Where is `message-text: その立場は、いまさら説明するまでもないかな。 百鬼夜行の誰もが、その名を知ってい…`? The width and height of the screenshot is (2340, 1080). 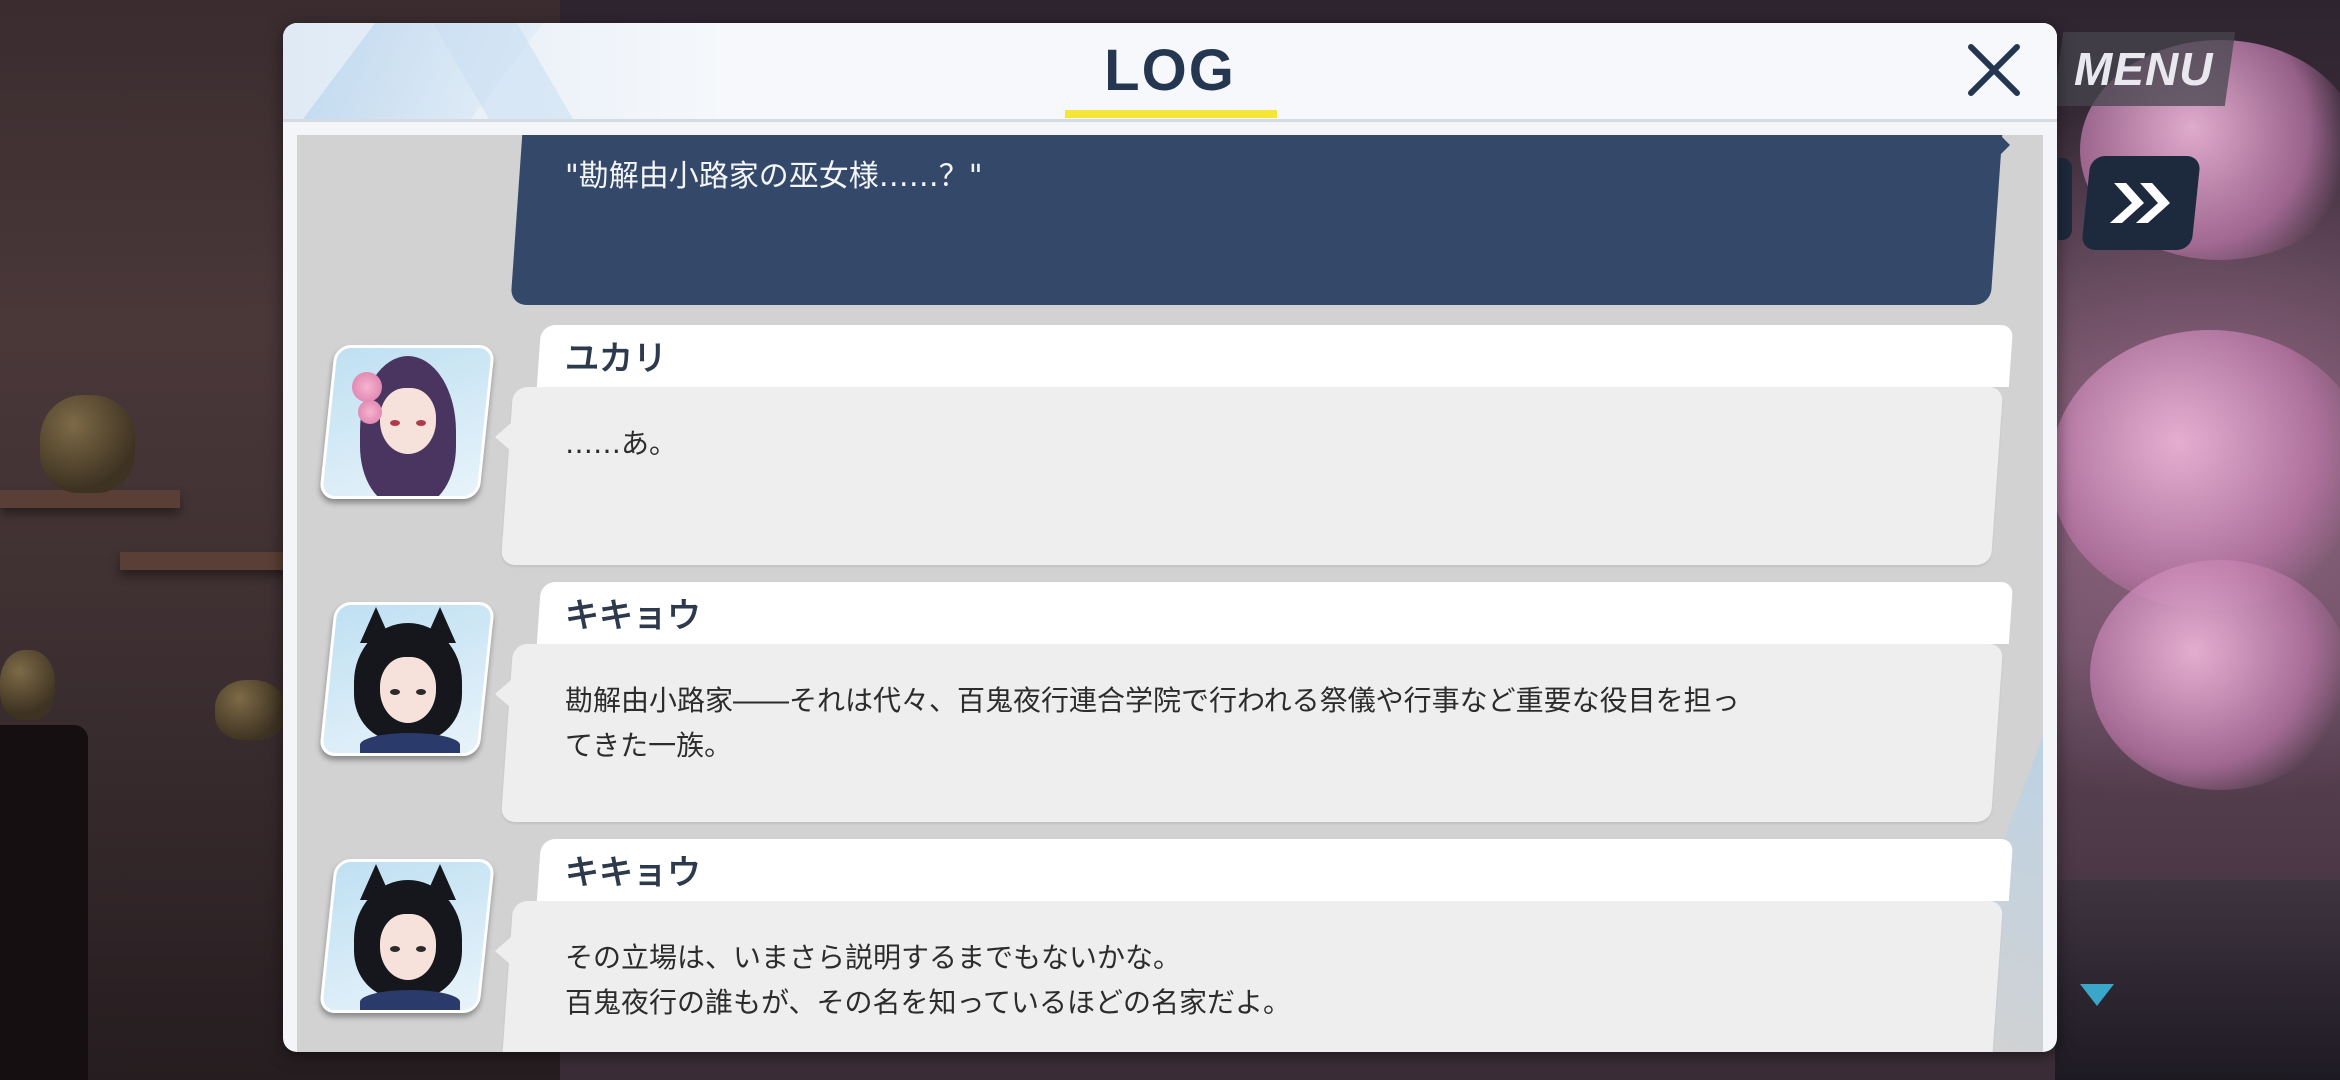
message-text: その立場は、いまさら説明するまでもないかな。 百鬼夜行の誰もが、その名を知ってい… is located at coordinates (1195, 980).